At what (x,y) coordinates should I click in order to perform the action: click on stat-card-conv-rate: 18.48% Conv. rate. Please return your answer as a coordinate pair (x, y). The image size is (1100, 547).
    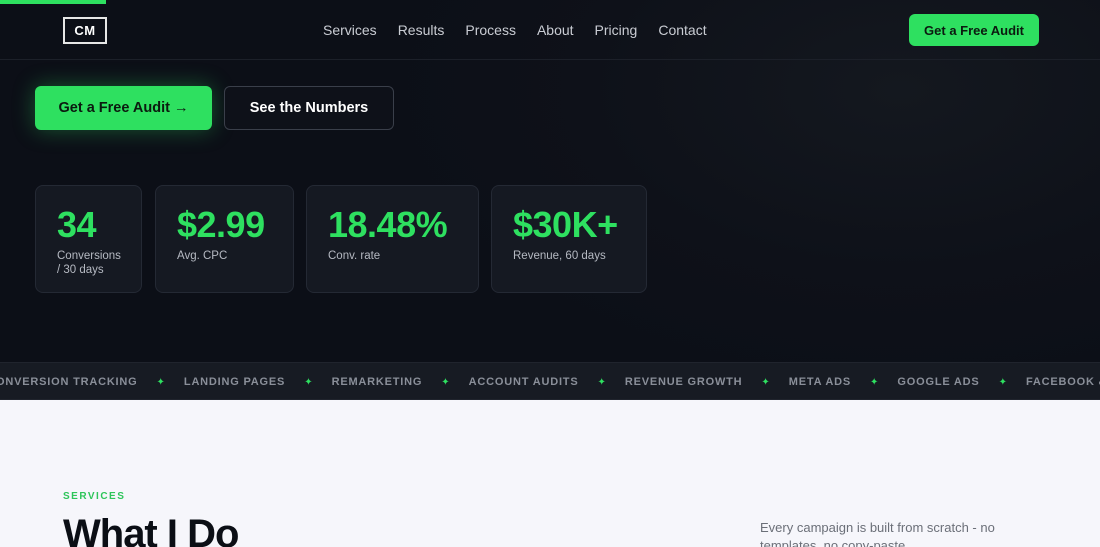
    Looking at the image, I should click on (392, 239).